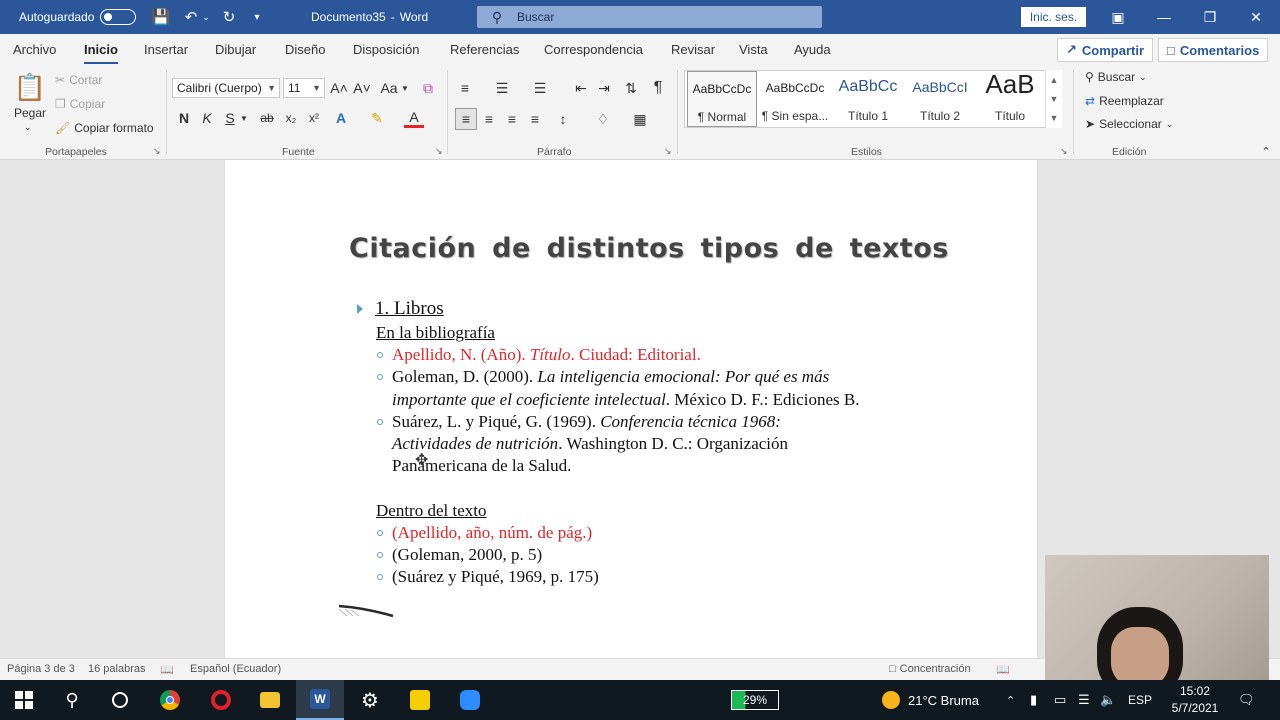  I want to click on highlight-icon: ✎, so click(377, 118).